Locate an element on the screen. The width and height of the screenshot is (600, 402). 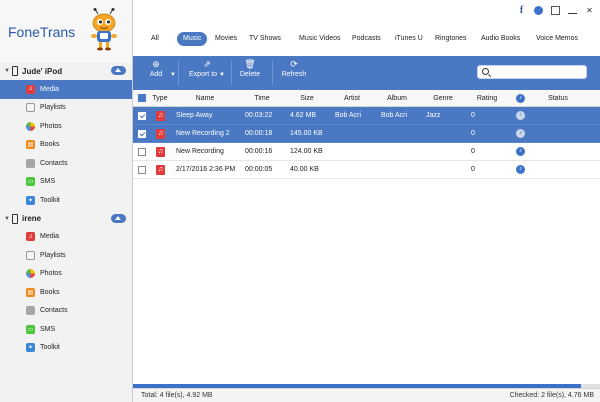
sync-status-icon: ♪ is located at coordinates (520, 133).